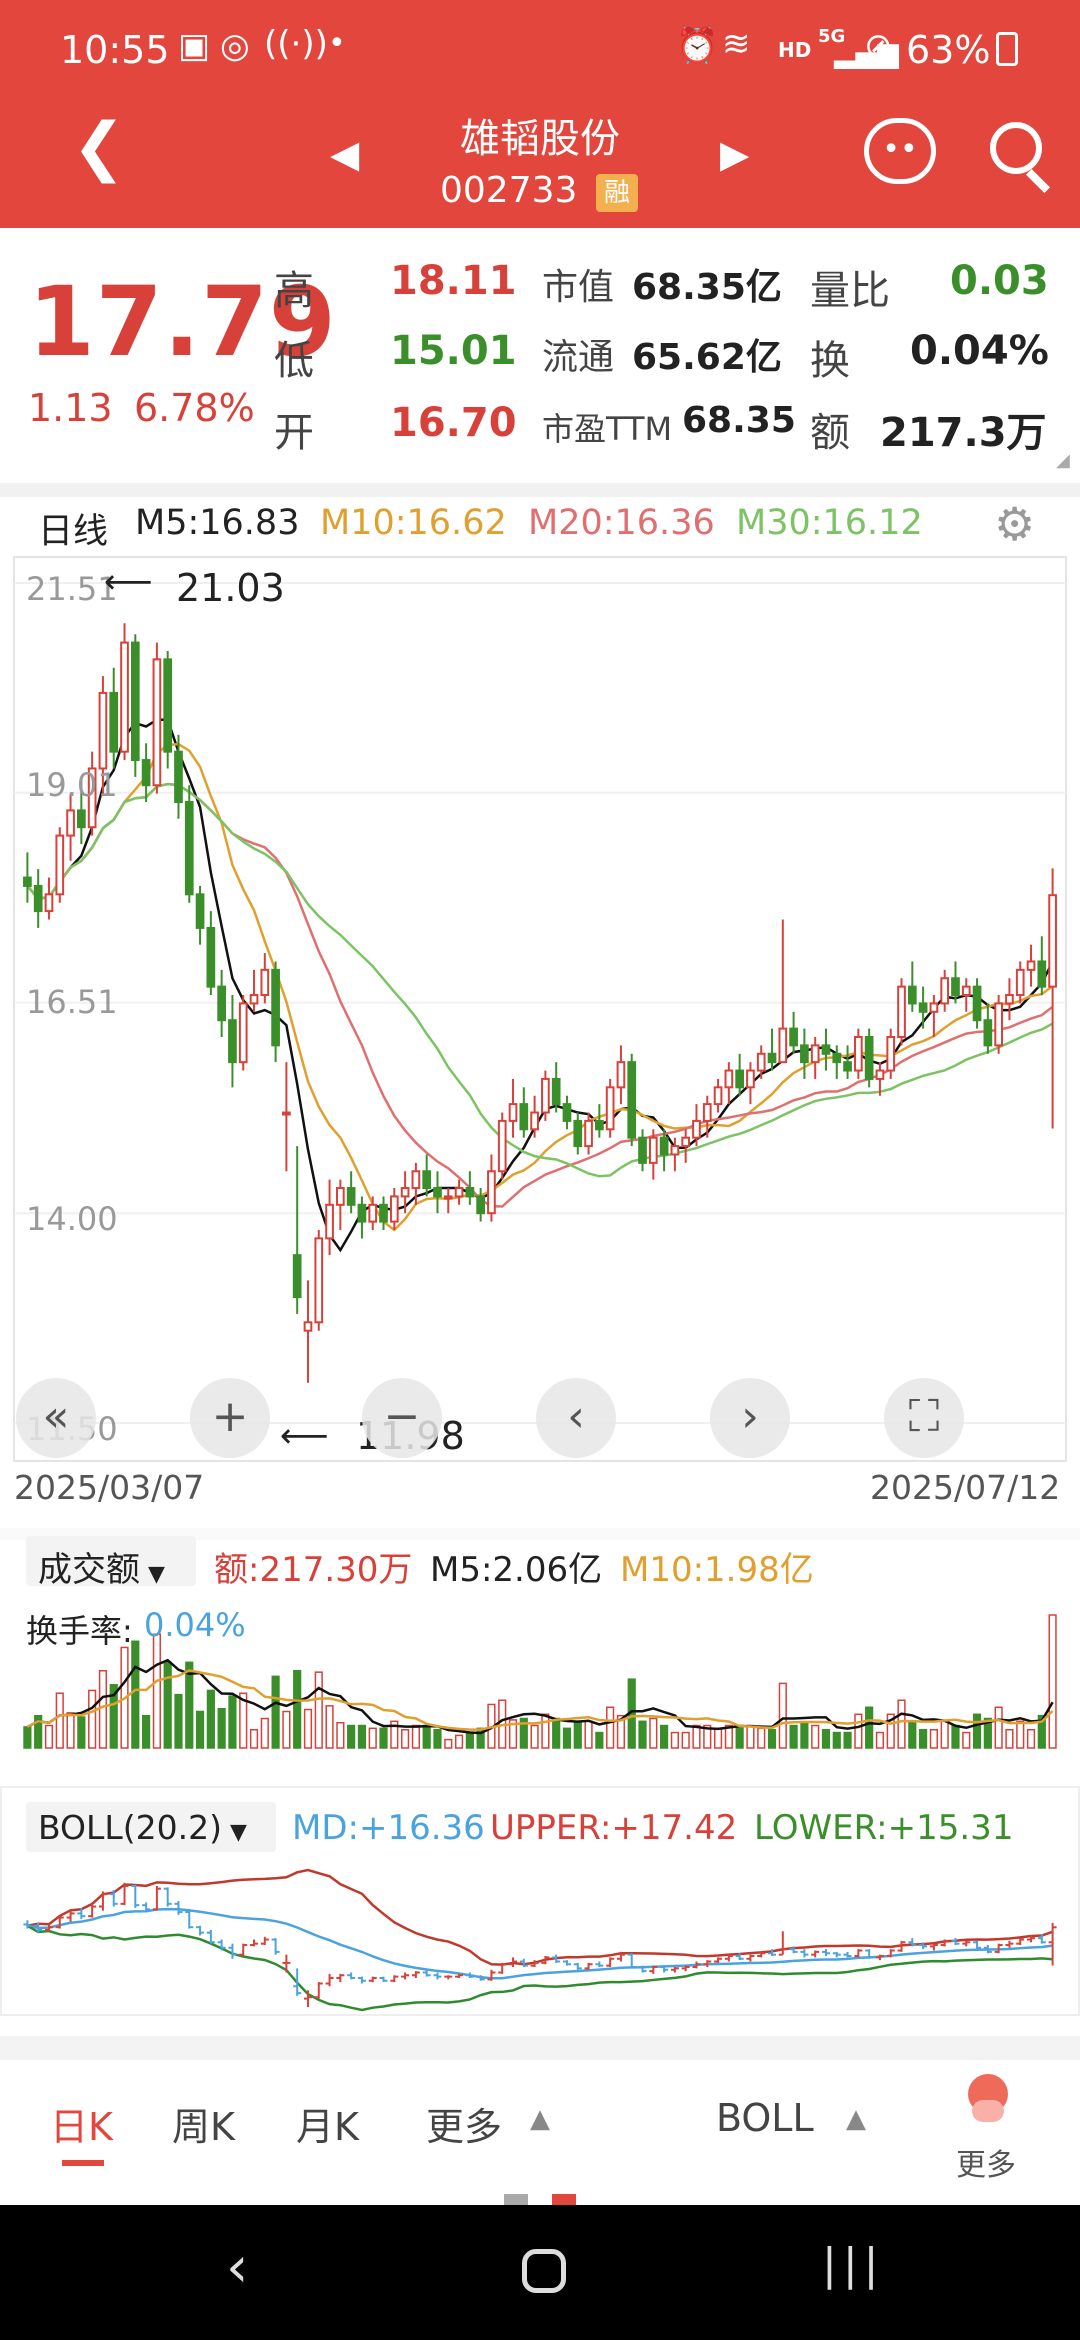 Image resolution: width=1080 pixels, height=2340 pixels. I want to click on status-bar: 10:55 ▣ ◎ ((·)) • ⏰ ≋ HD 5G ▂▄▆ ⊘ 63%, so click(540, 50).